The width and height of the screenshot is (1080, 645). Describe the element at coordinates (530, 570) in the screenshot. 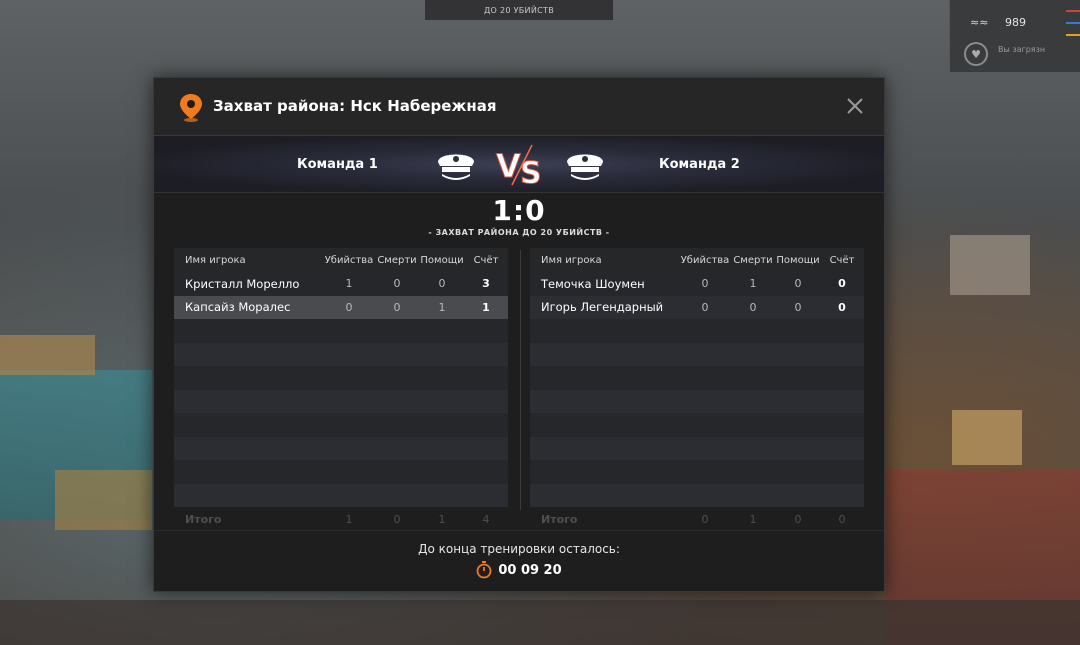

I see `timer-value: 00 09 20` at that location.